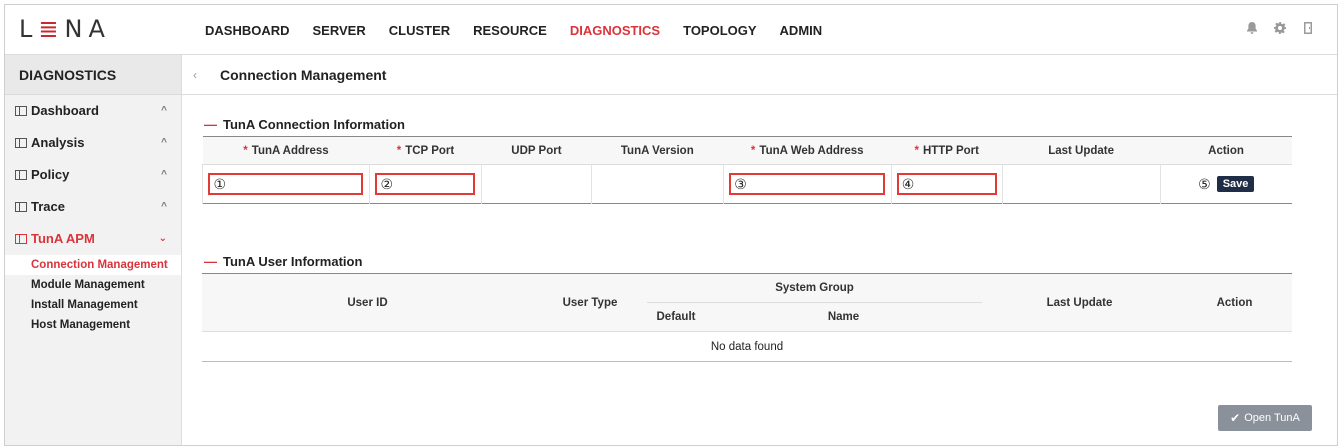 The width and height of the screenshot is (1340, 448). I want to click on col-tuna-web-address: * TunA Web Address, so click(807, 150).